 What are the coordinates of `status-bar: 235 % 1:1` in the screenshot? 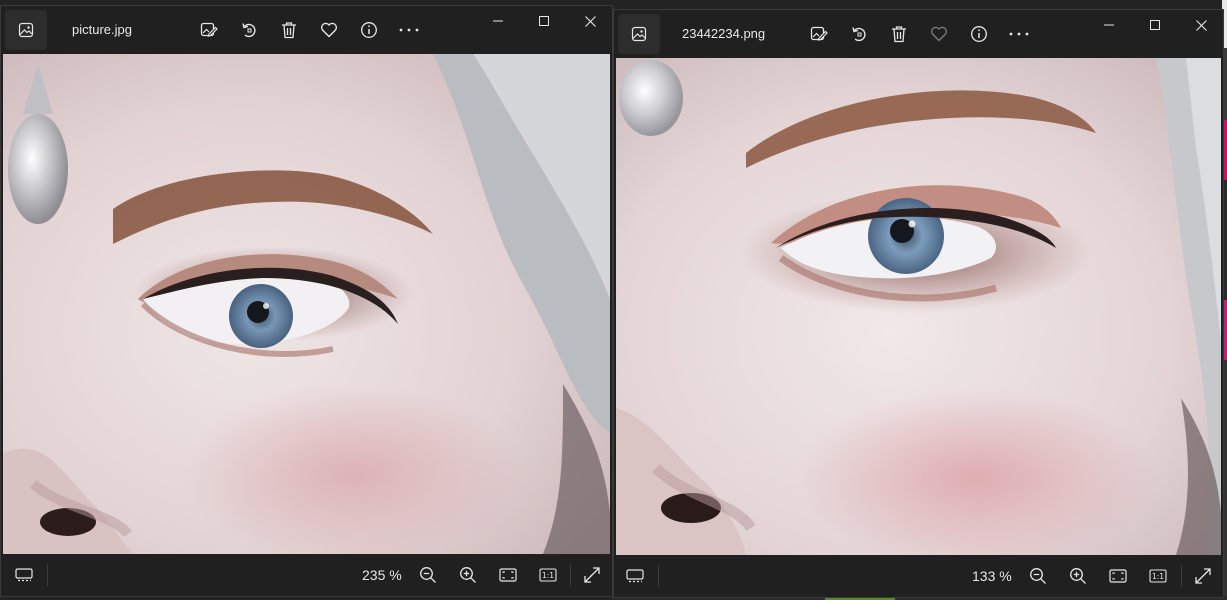 It's located at (306, 575).